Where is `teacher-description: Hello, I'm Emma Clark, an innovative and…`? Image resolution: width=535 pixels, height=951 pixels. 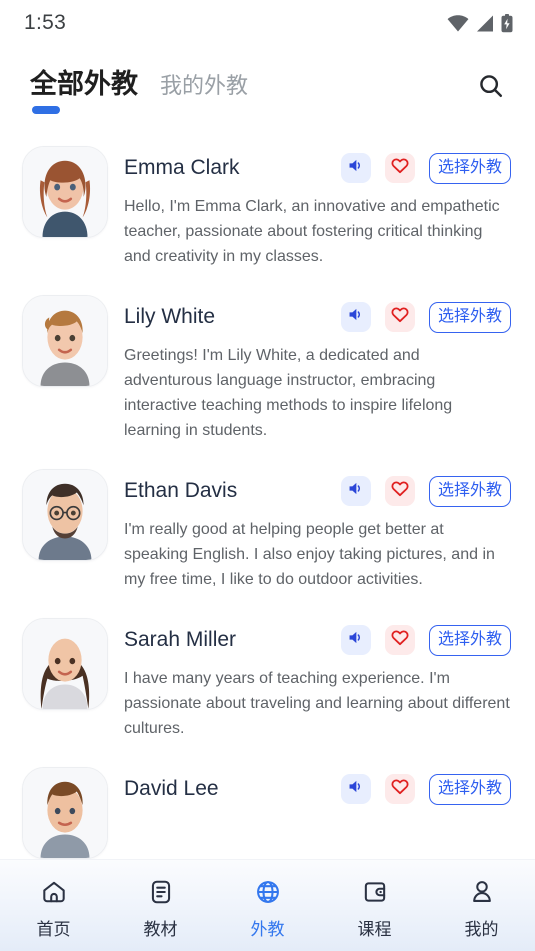
teacher-description: Hello, I'm Emma Clark, an innovative and… is located at coordinates (312, 231).